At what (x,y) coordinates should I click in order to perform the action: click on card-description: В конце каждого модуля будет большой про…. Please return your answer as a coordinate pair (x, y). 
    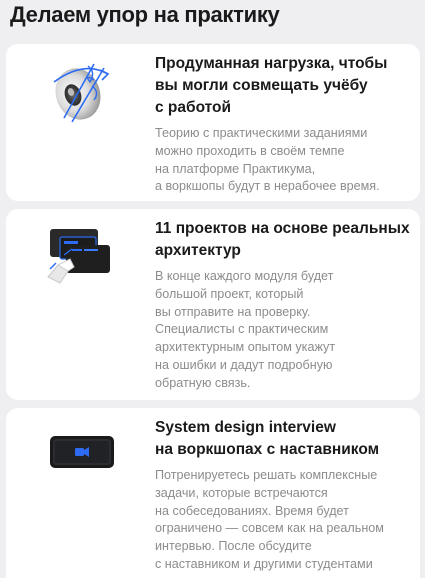
    Looking at the image, I should click on (245, 329).